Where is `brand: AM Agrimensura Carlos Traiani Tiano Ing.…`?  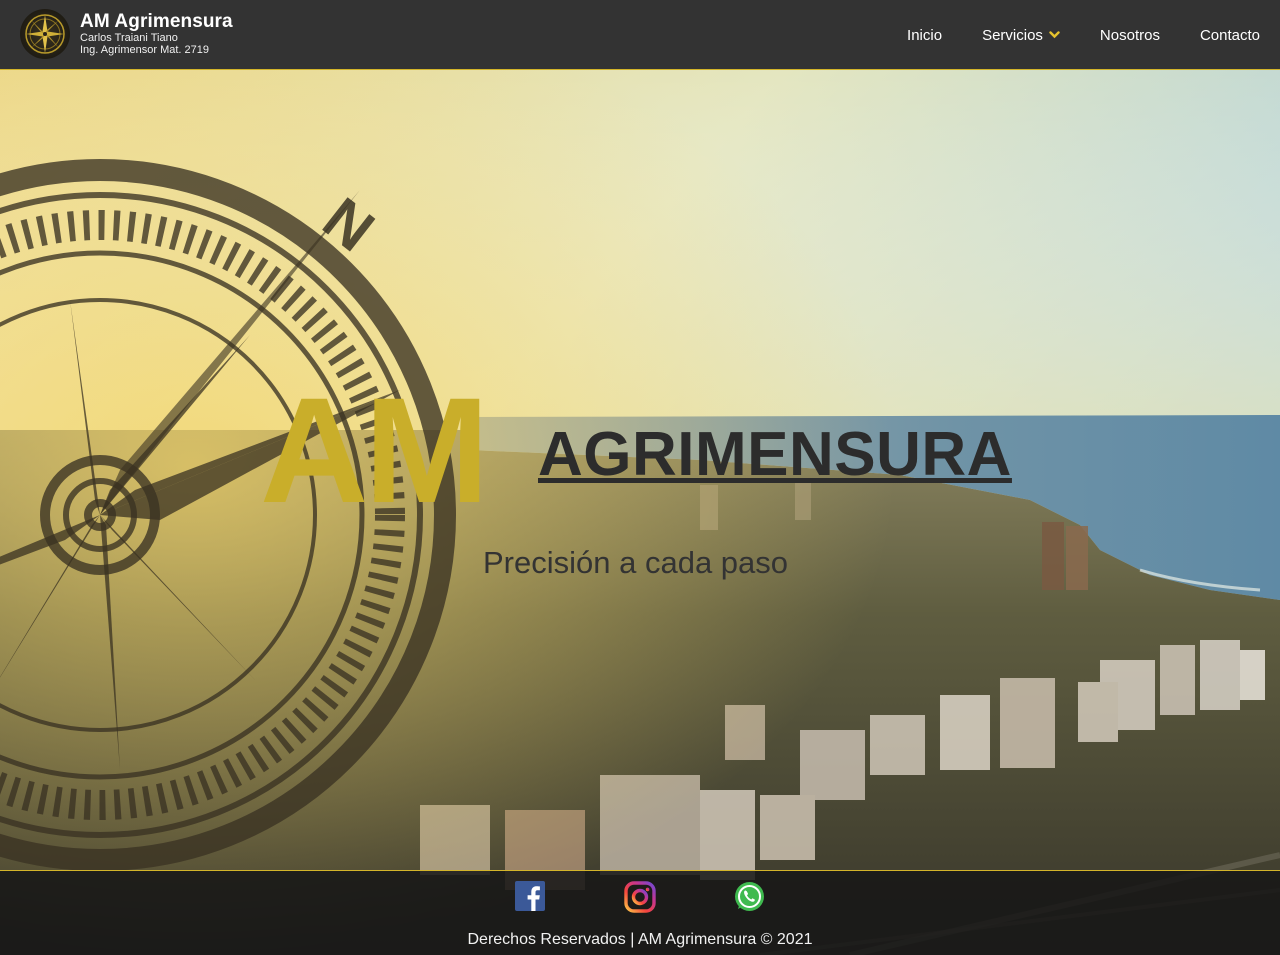
brand: AM Agrimensura Carlos Traiani Tiano Ing.… is located at coordinates (126, 34).